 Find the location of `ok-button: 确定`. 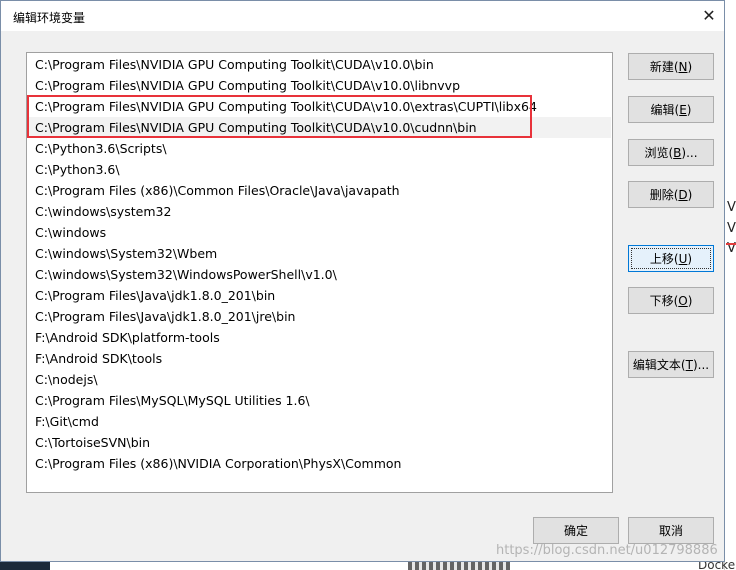

ok-button: 确定 is located at coordinates (576, 530).